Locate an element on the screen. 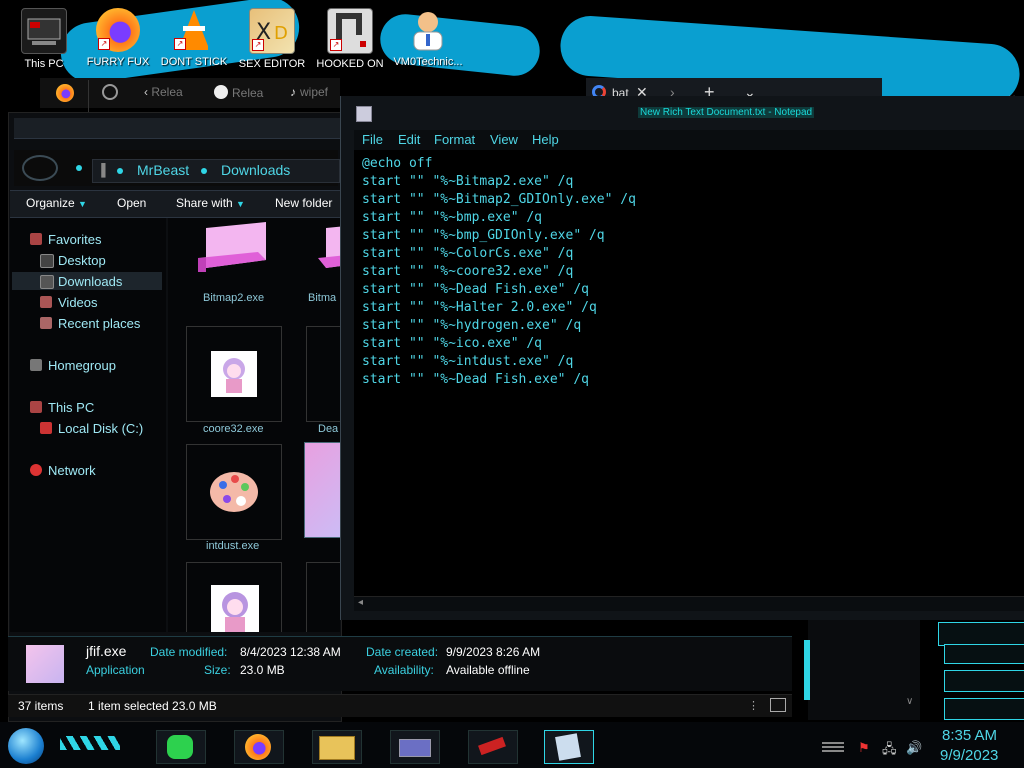  large-icons-view-icon is located at coordinates (778, 705).